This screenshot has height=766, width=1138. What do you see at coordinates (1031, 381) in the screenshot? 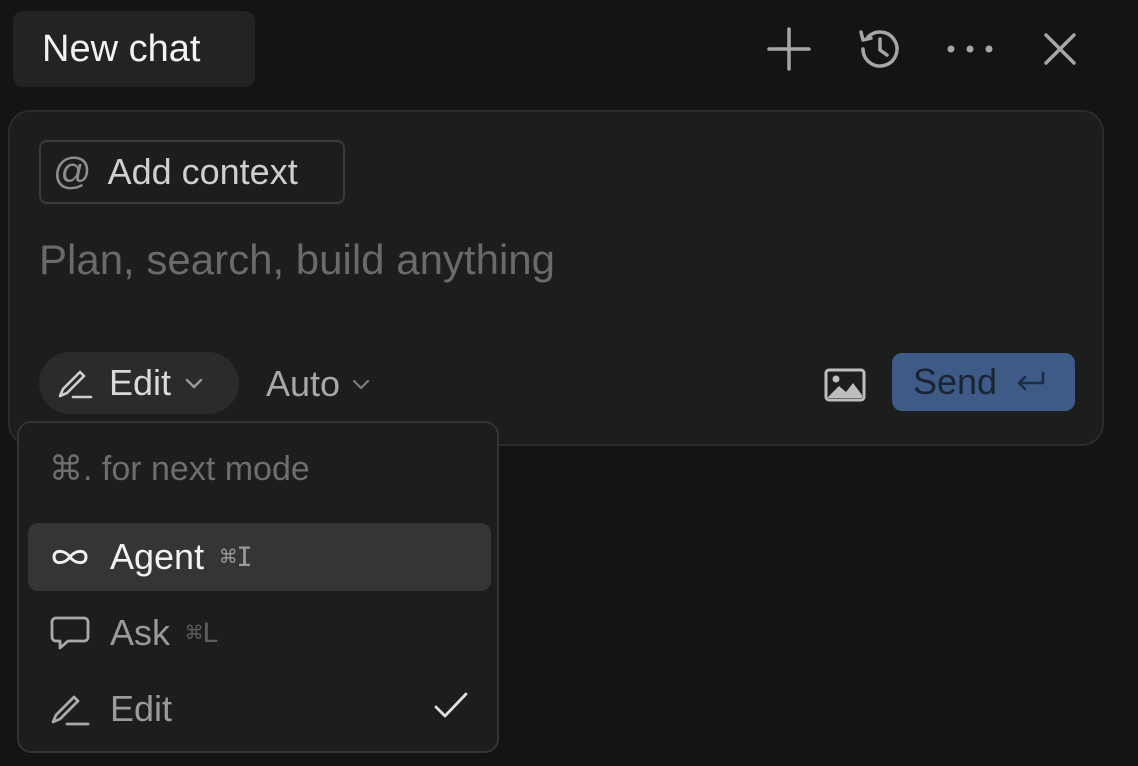
I see `enter-key-icon` at bounding box center [1031, 381].